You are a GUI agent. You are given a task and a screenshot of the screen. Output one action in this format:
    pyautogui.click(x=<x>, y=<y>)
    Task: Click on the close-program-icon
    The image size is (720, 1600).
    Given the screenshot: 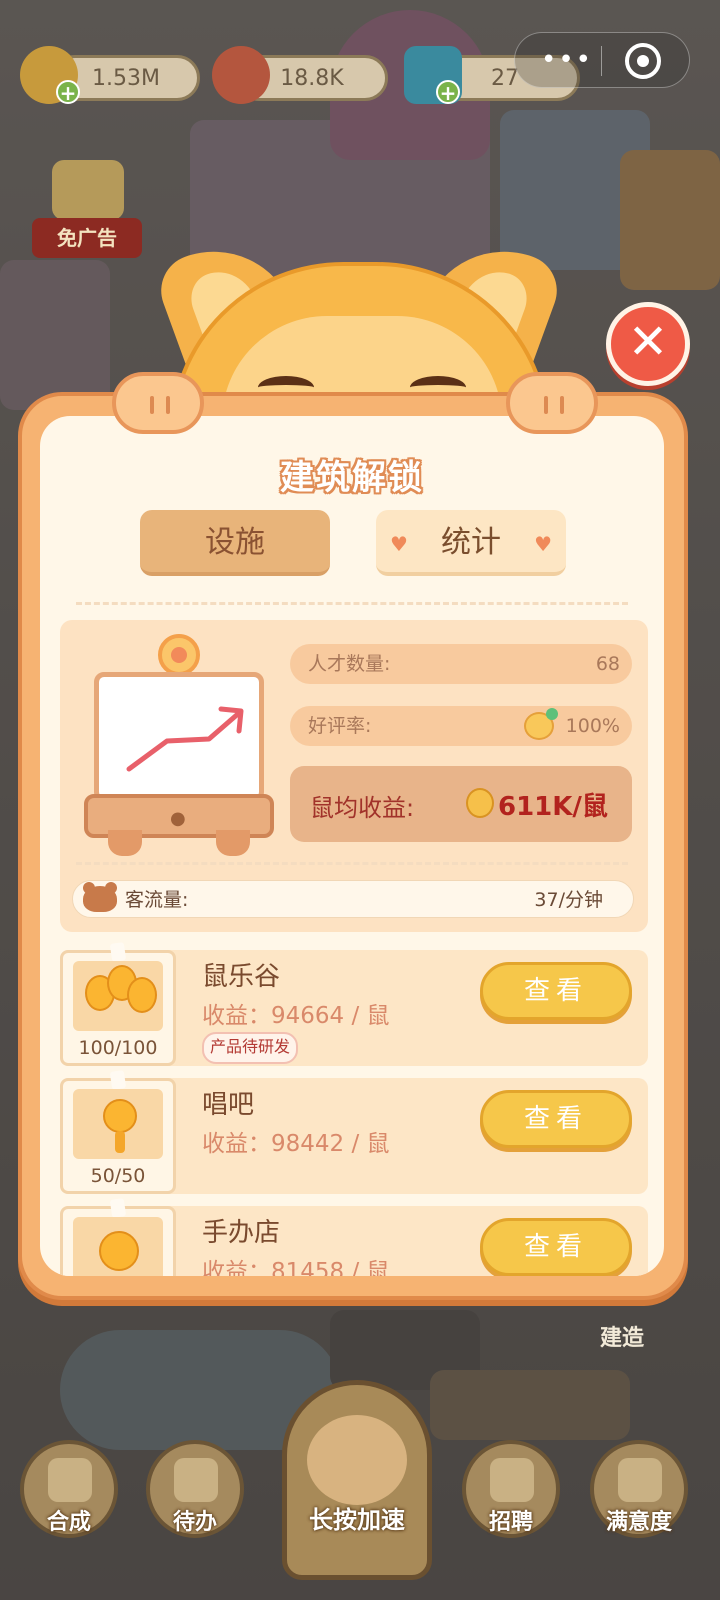 What is the action you would take?
    pyautogui.click(x=643, y=61)
    